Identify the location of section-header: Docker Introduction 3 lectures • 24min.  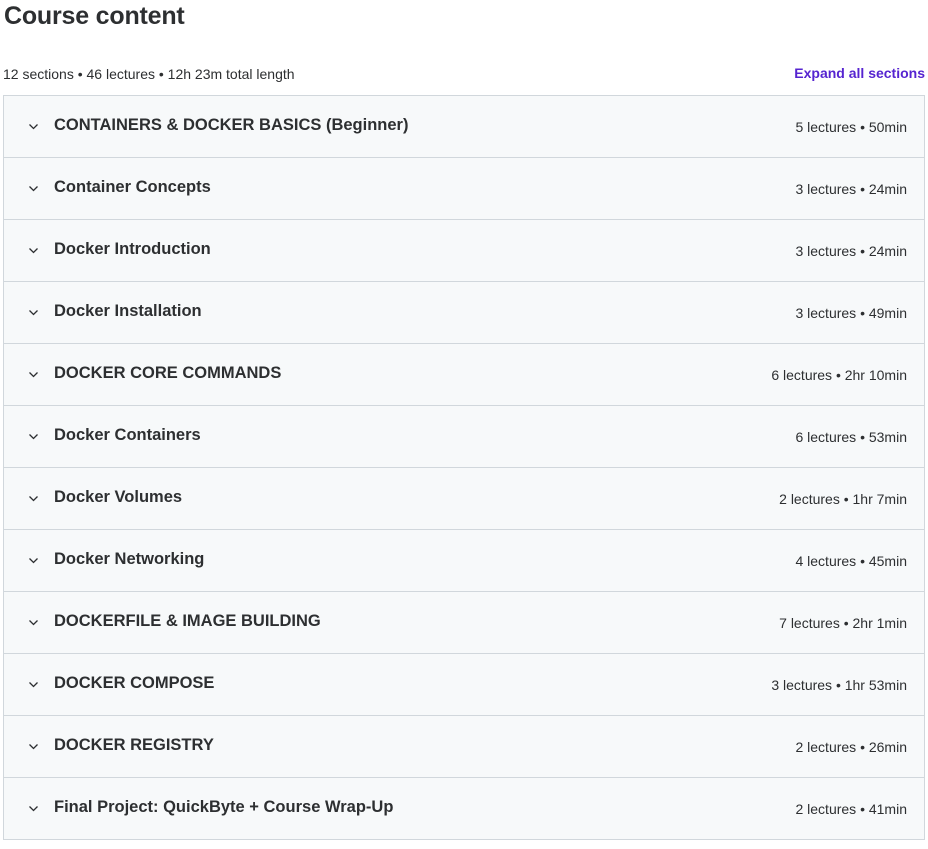
(464, 251).